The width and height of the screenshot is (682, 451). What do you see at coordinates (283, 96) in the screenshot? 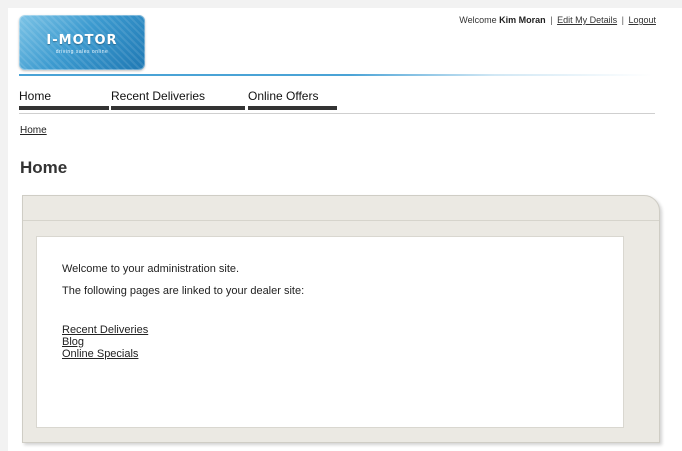
I see `nav-item-label: Online Offers` at bounding box center [283, 96].